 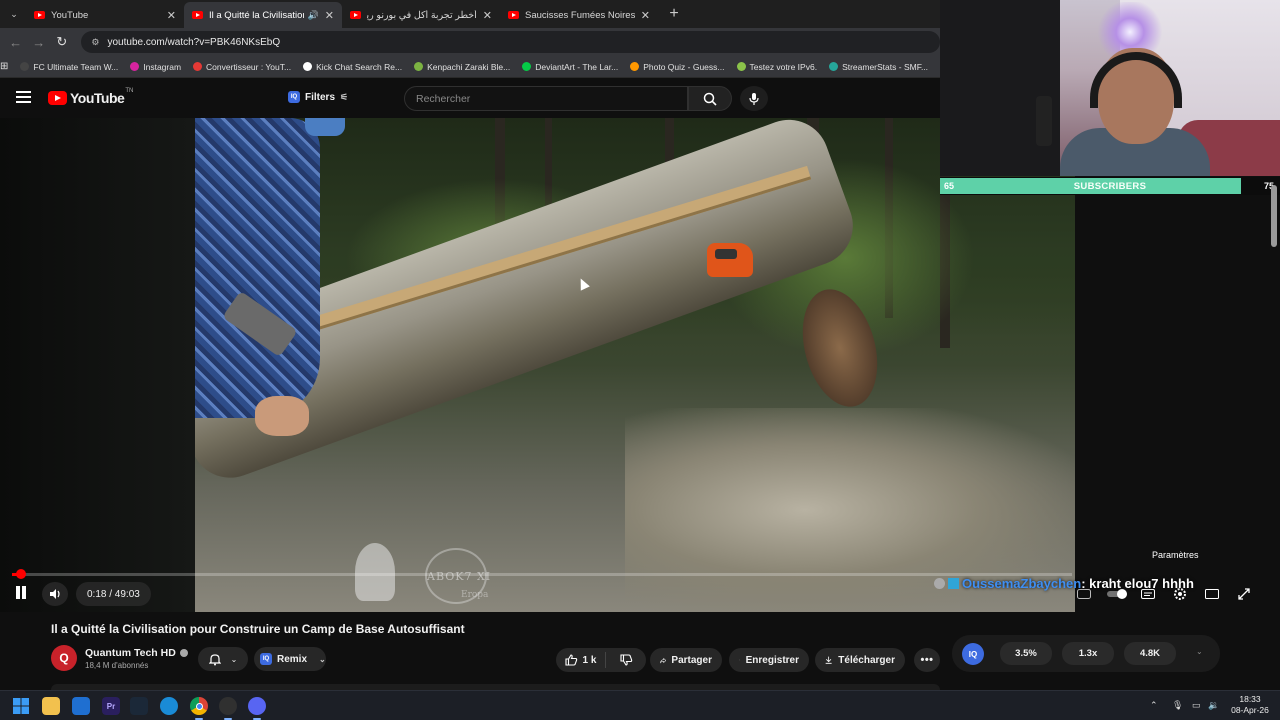 I want to click on edge-icon, so click(x=169, y=706).